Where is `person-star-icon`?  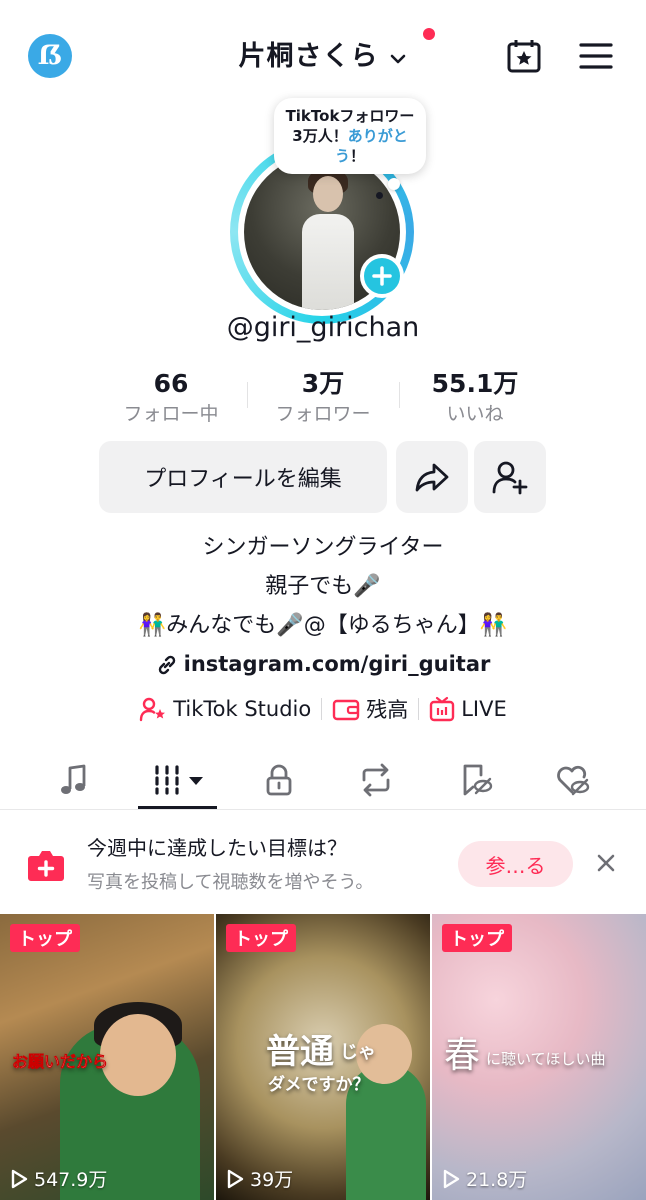 person-star-icon is located at coordinates (153, 709).